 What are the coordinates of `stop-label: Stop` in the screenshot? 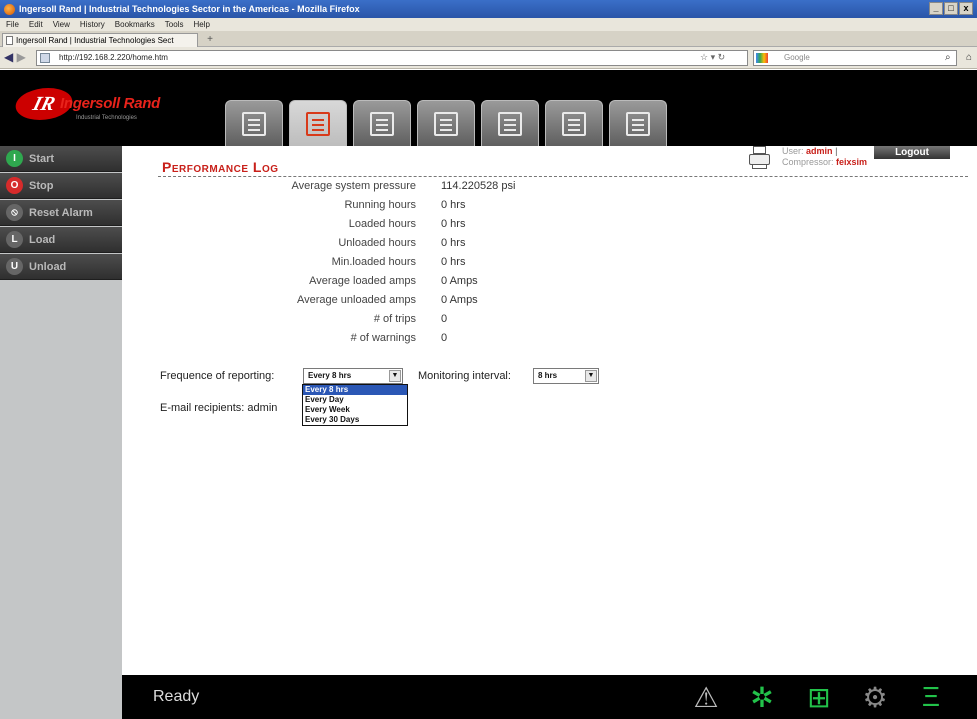 It's located at (41, 185).